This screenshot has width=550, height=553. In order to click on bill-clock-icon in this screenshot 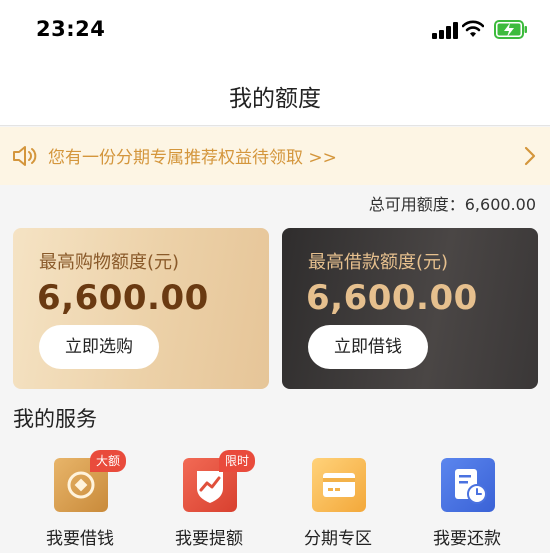, I will do `click(468, 485)`.